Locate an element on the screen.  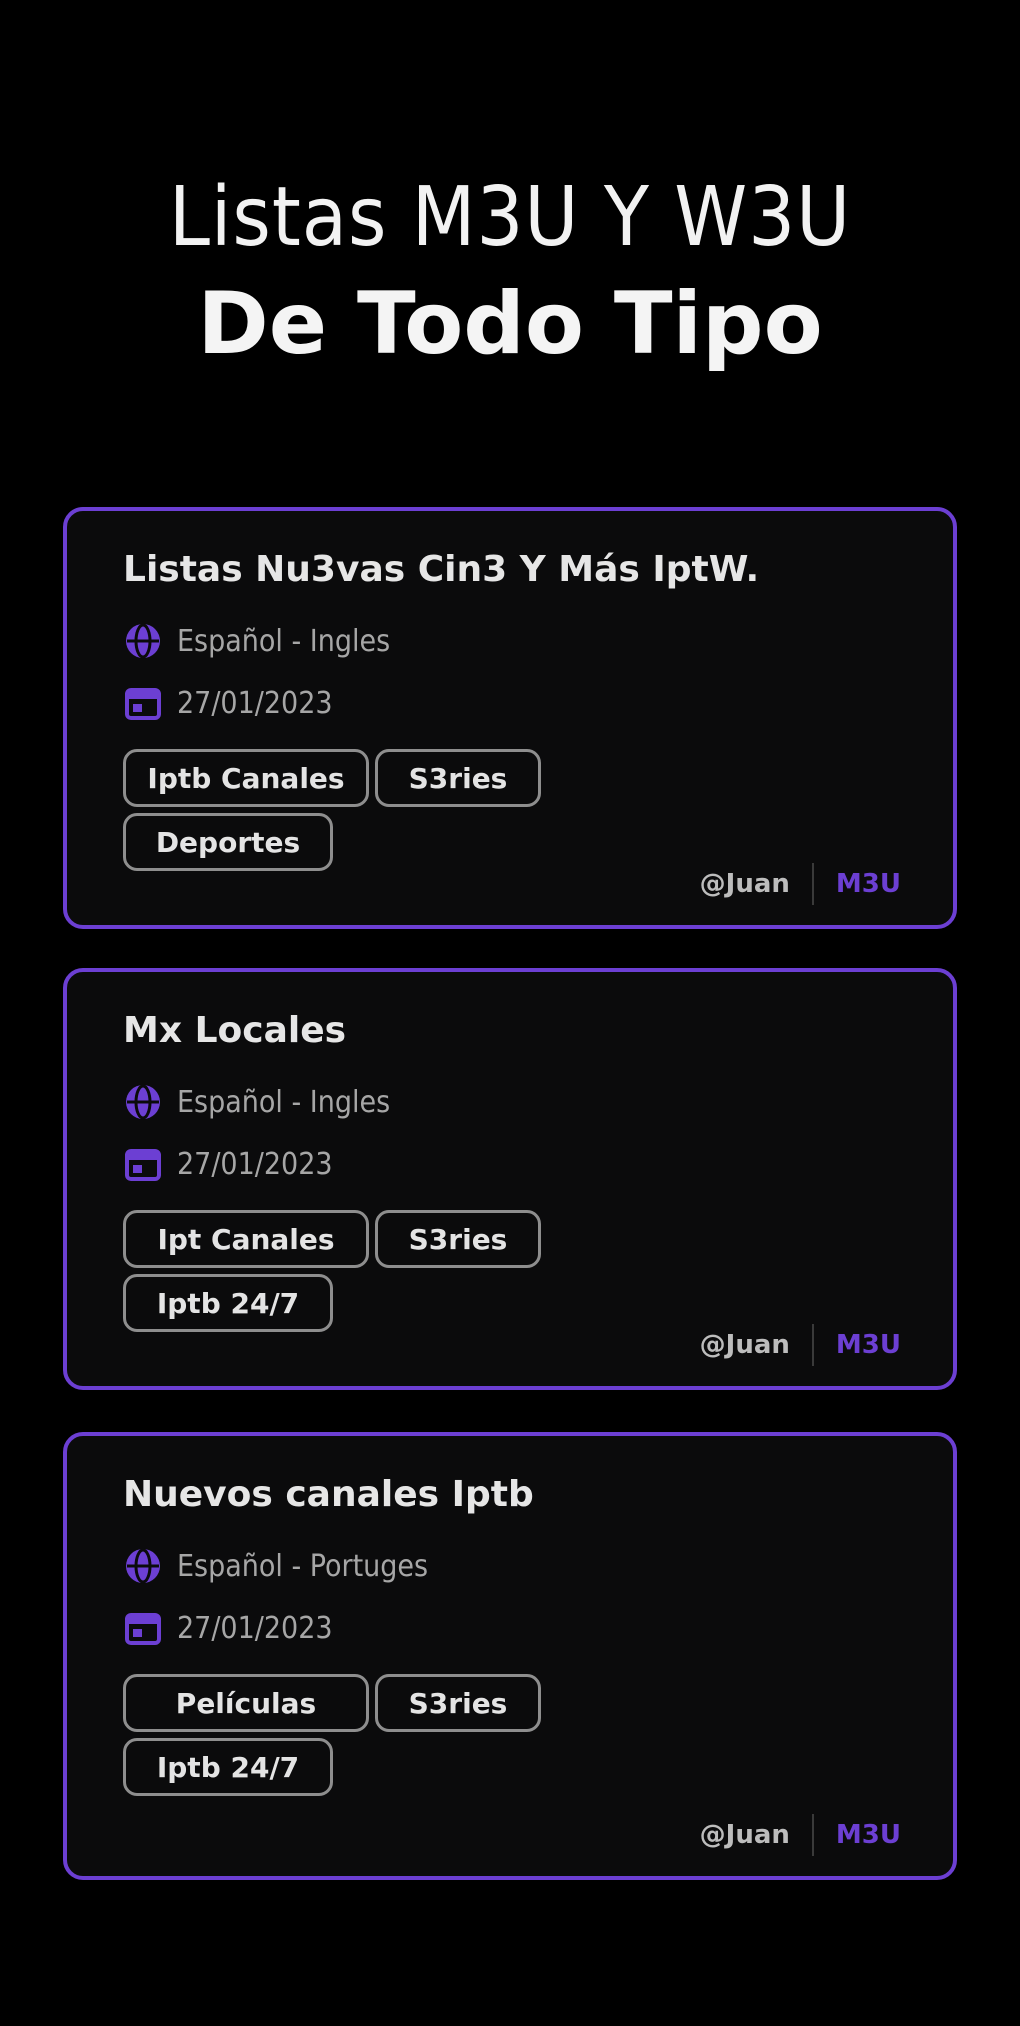
tag-chip: Ipt Canales is located at coordinates (246, 1239).